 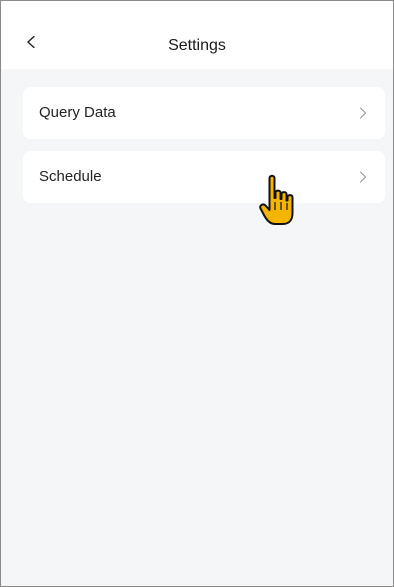 I want to click on menu-item-label: Query Data, so click(x=77, y=112).